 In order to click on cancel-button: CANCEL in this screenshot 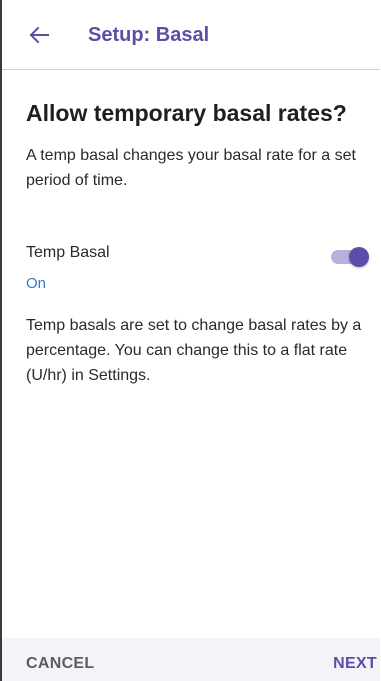, I will do `click(60, 664)`.